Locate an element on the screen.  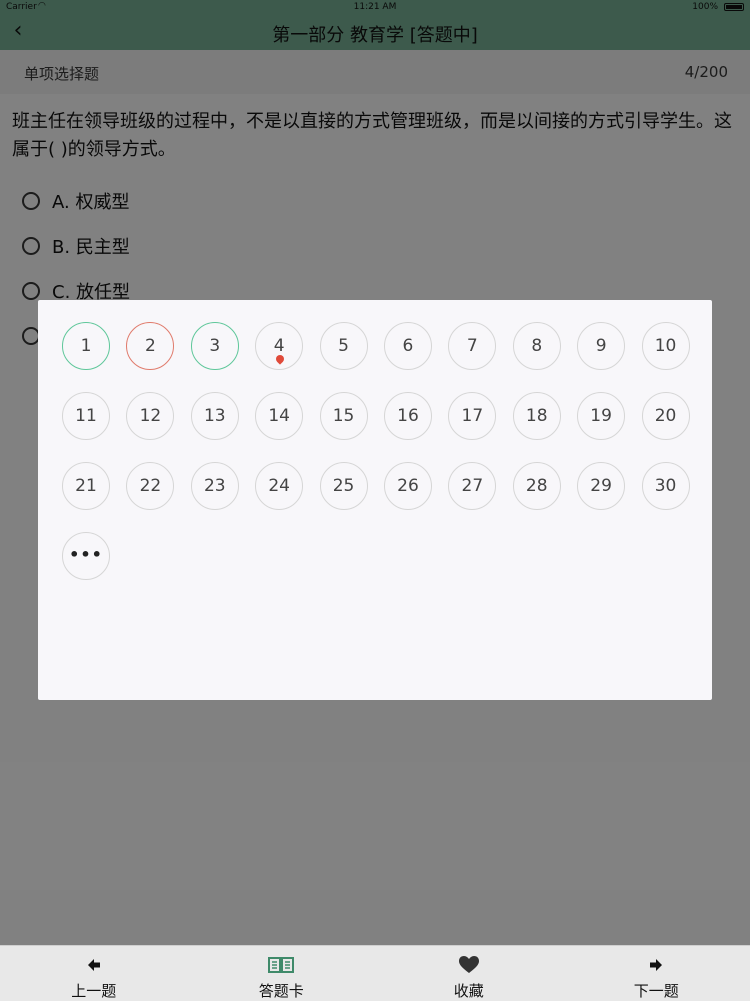
answer-card-item: 15 is located at coordinates (344, 416).